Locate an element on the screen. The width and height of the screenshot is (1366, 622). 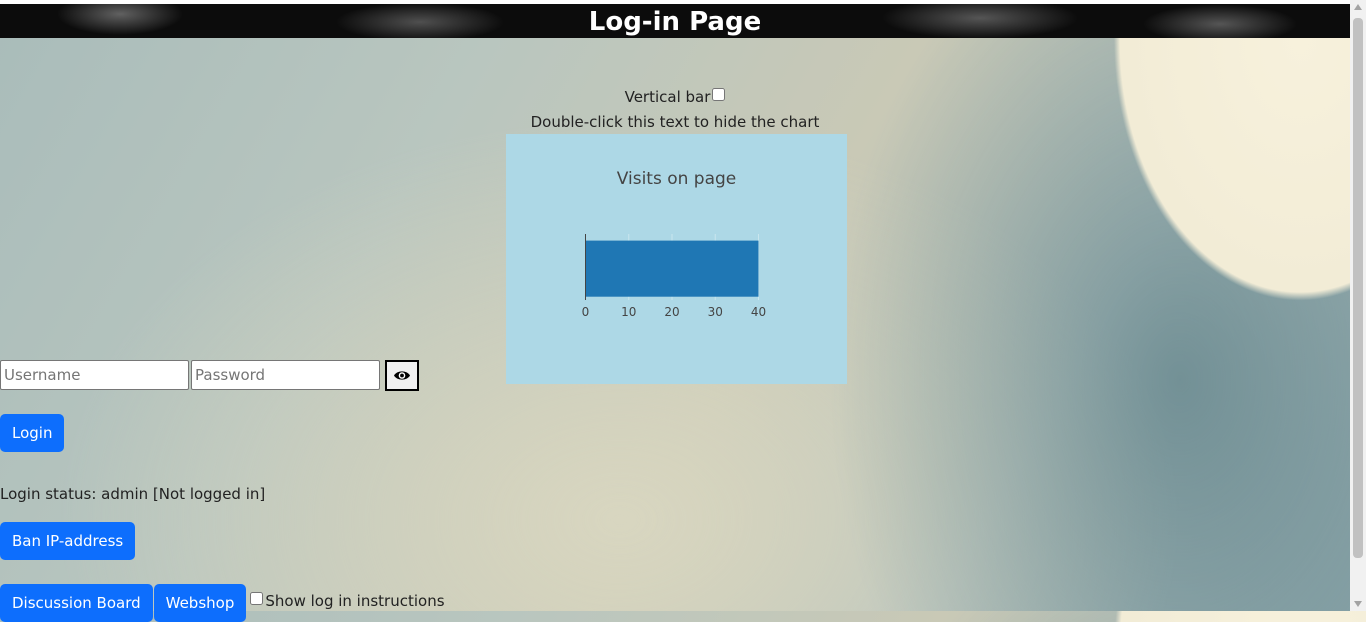
eye-icon is located at coordinates (402, 375).